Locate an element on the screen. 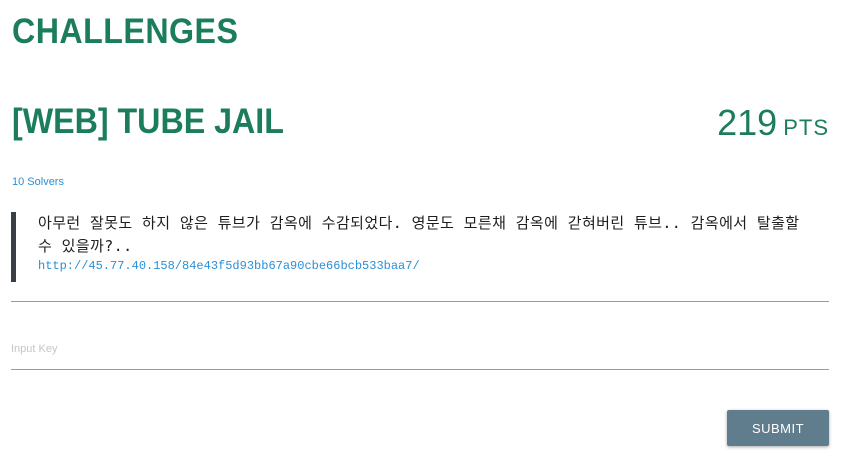 This screenshot has width=845, height=453. challenge-points: 219 PTS is located at coordinates (773, 123).